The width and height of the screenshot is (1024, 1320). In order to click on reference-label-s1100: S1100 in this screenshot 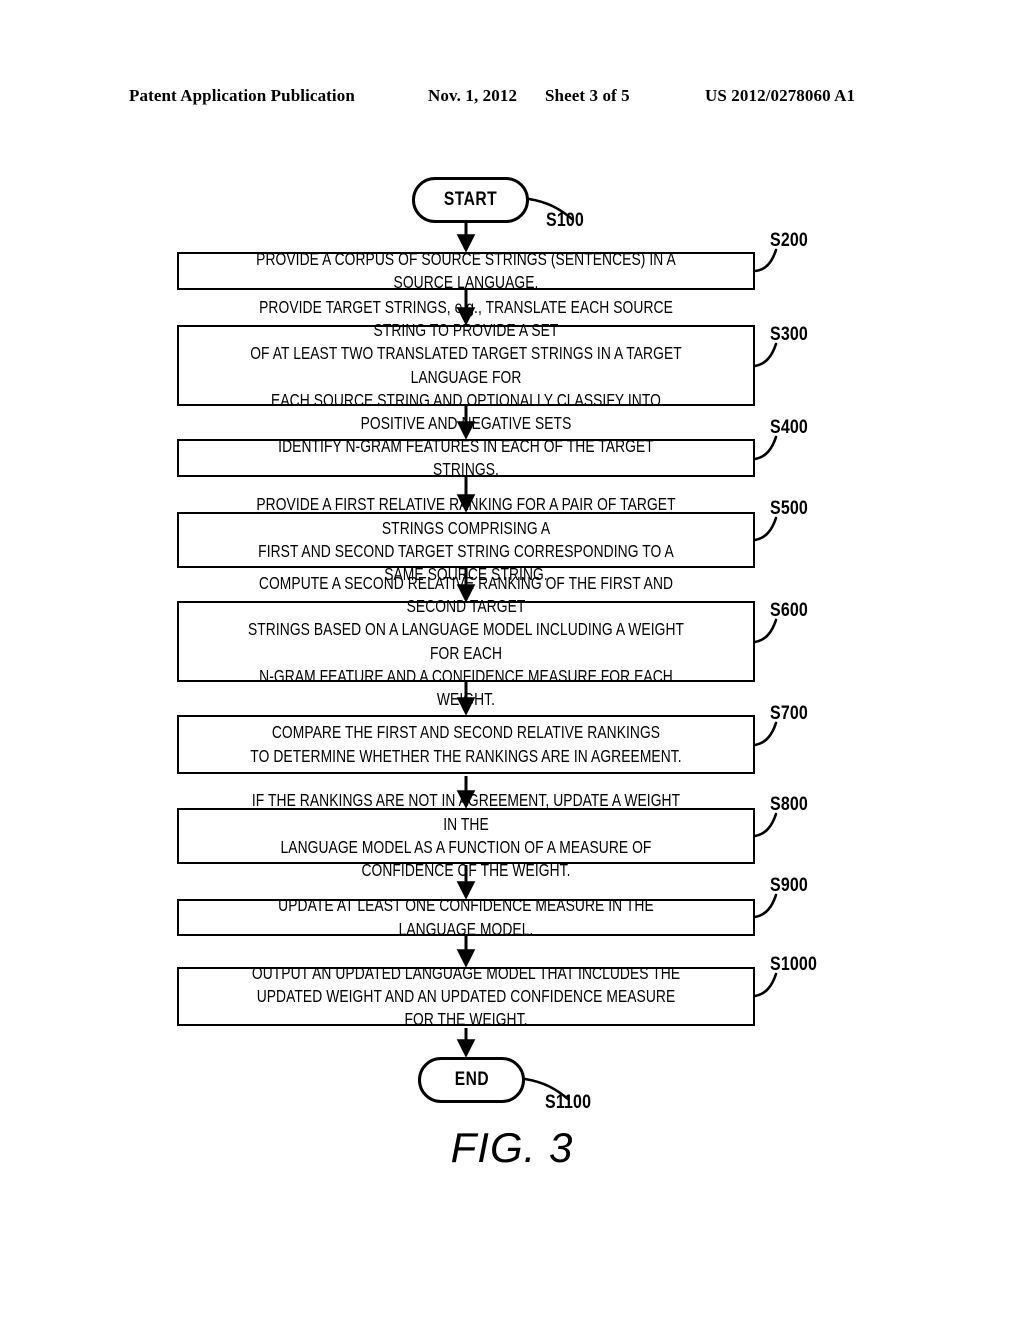, I will do `click(568, 1102)`.